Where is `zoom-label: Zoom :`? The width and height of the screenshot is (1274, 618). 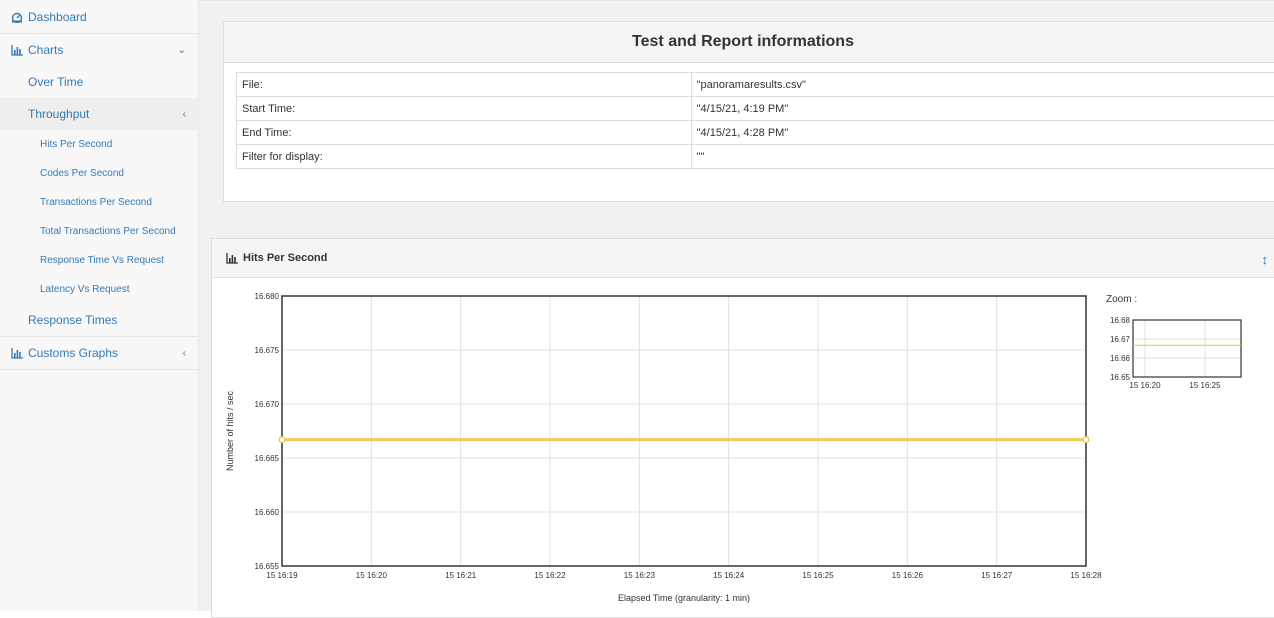
zoom-label: Zoom : is located at coordinates (1121, 299).